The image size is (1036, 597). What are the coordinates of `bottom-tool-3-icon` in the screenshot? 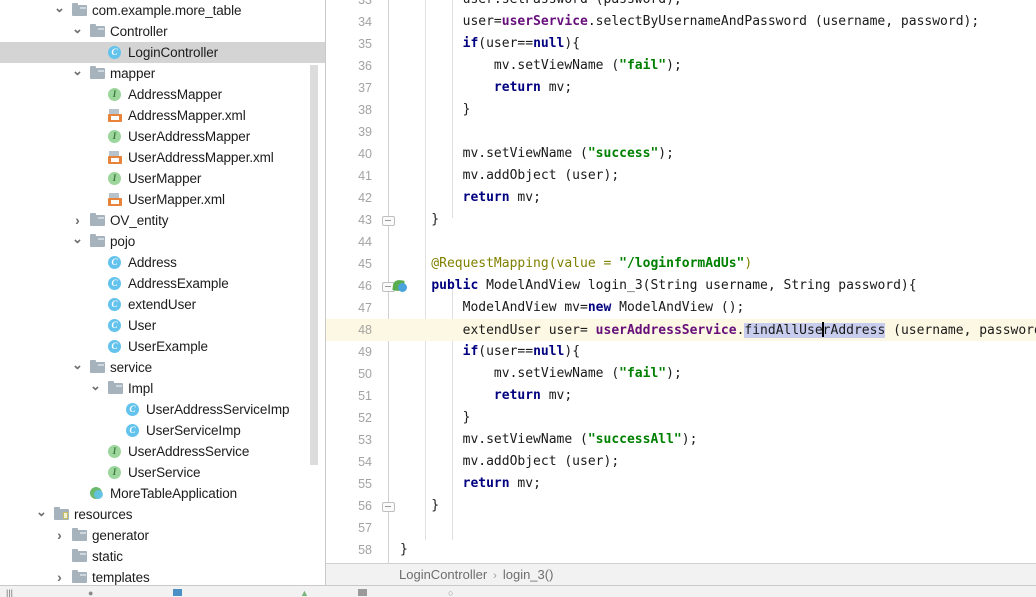 It's located at (177, 592).